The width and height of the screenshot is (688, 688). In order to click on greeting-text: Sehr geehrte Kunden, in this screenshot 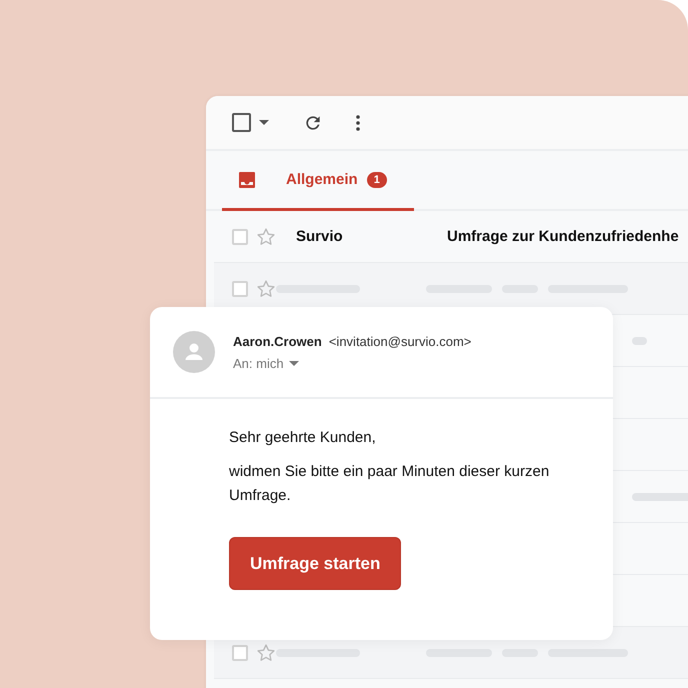, I will do `click(303, 438)`.